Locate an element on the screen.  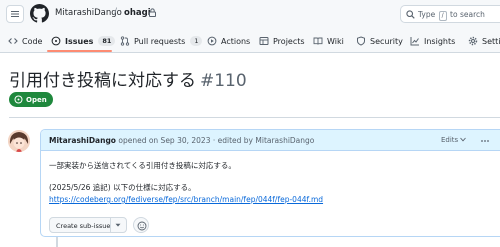
edits-dropdown: Edits is located at coordinates (454, 140).